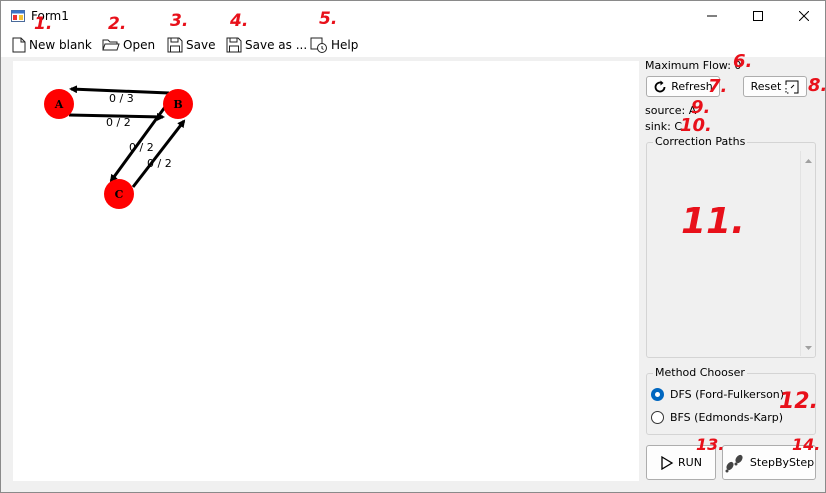 The image size is (826, 493). I want to click on save-icon, so click(175, 45).